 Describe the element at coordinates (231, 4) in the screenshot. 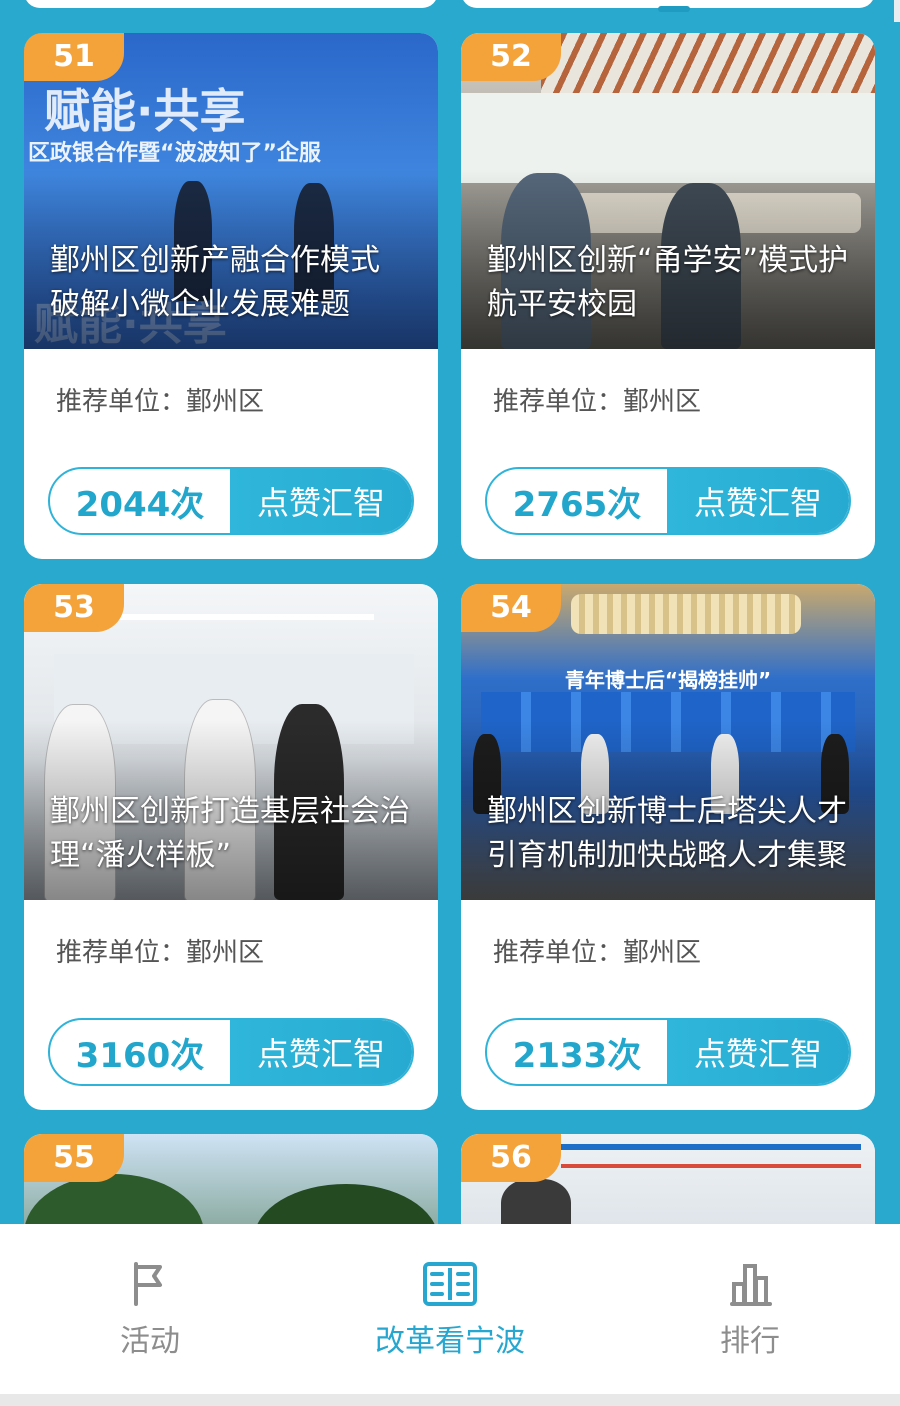

I see `previous-card-stub` at that location.